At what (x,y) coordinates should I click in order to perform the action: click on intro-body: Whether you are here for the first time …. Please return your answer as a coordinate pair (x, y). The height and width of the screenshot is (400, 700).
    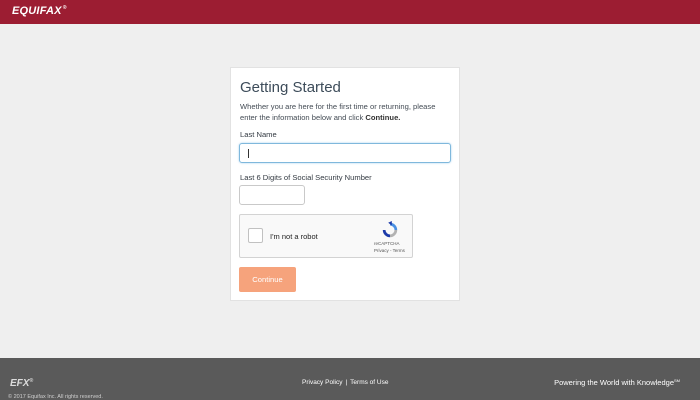
    Looking at the image, I should click on (338, 112).